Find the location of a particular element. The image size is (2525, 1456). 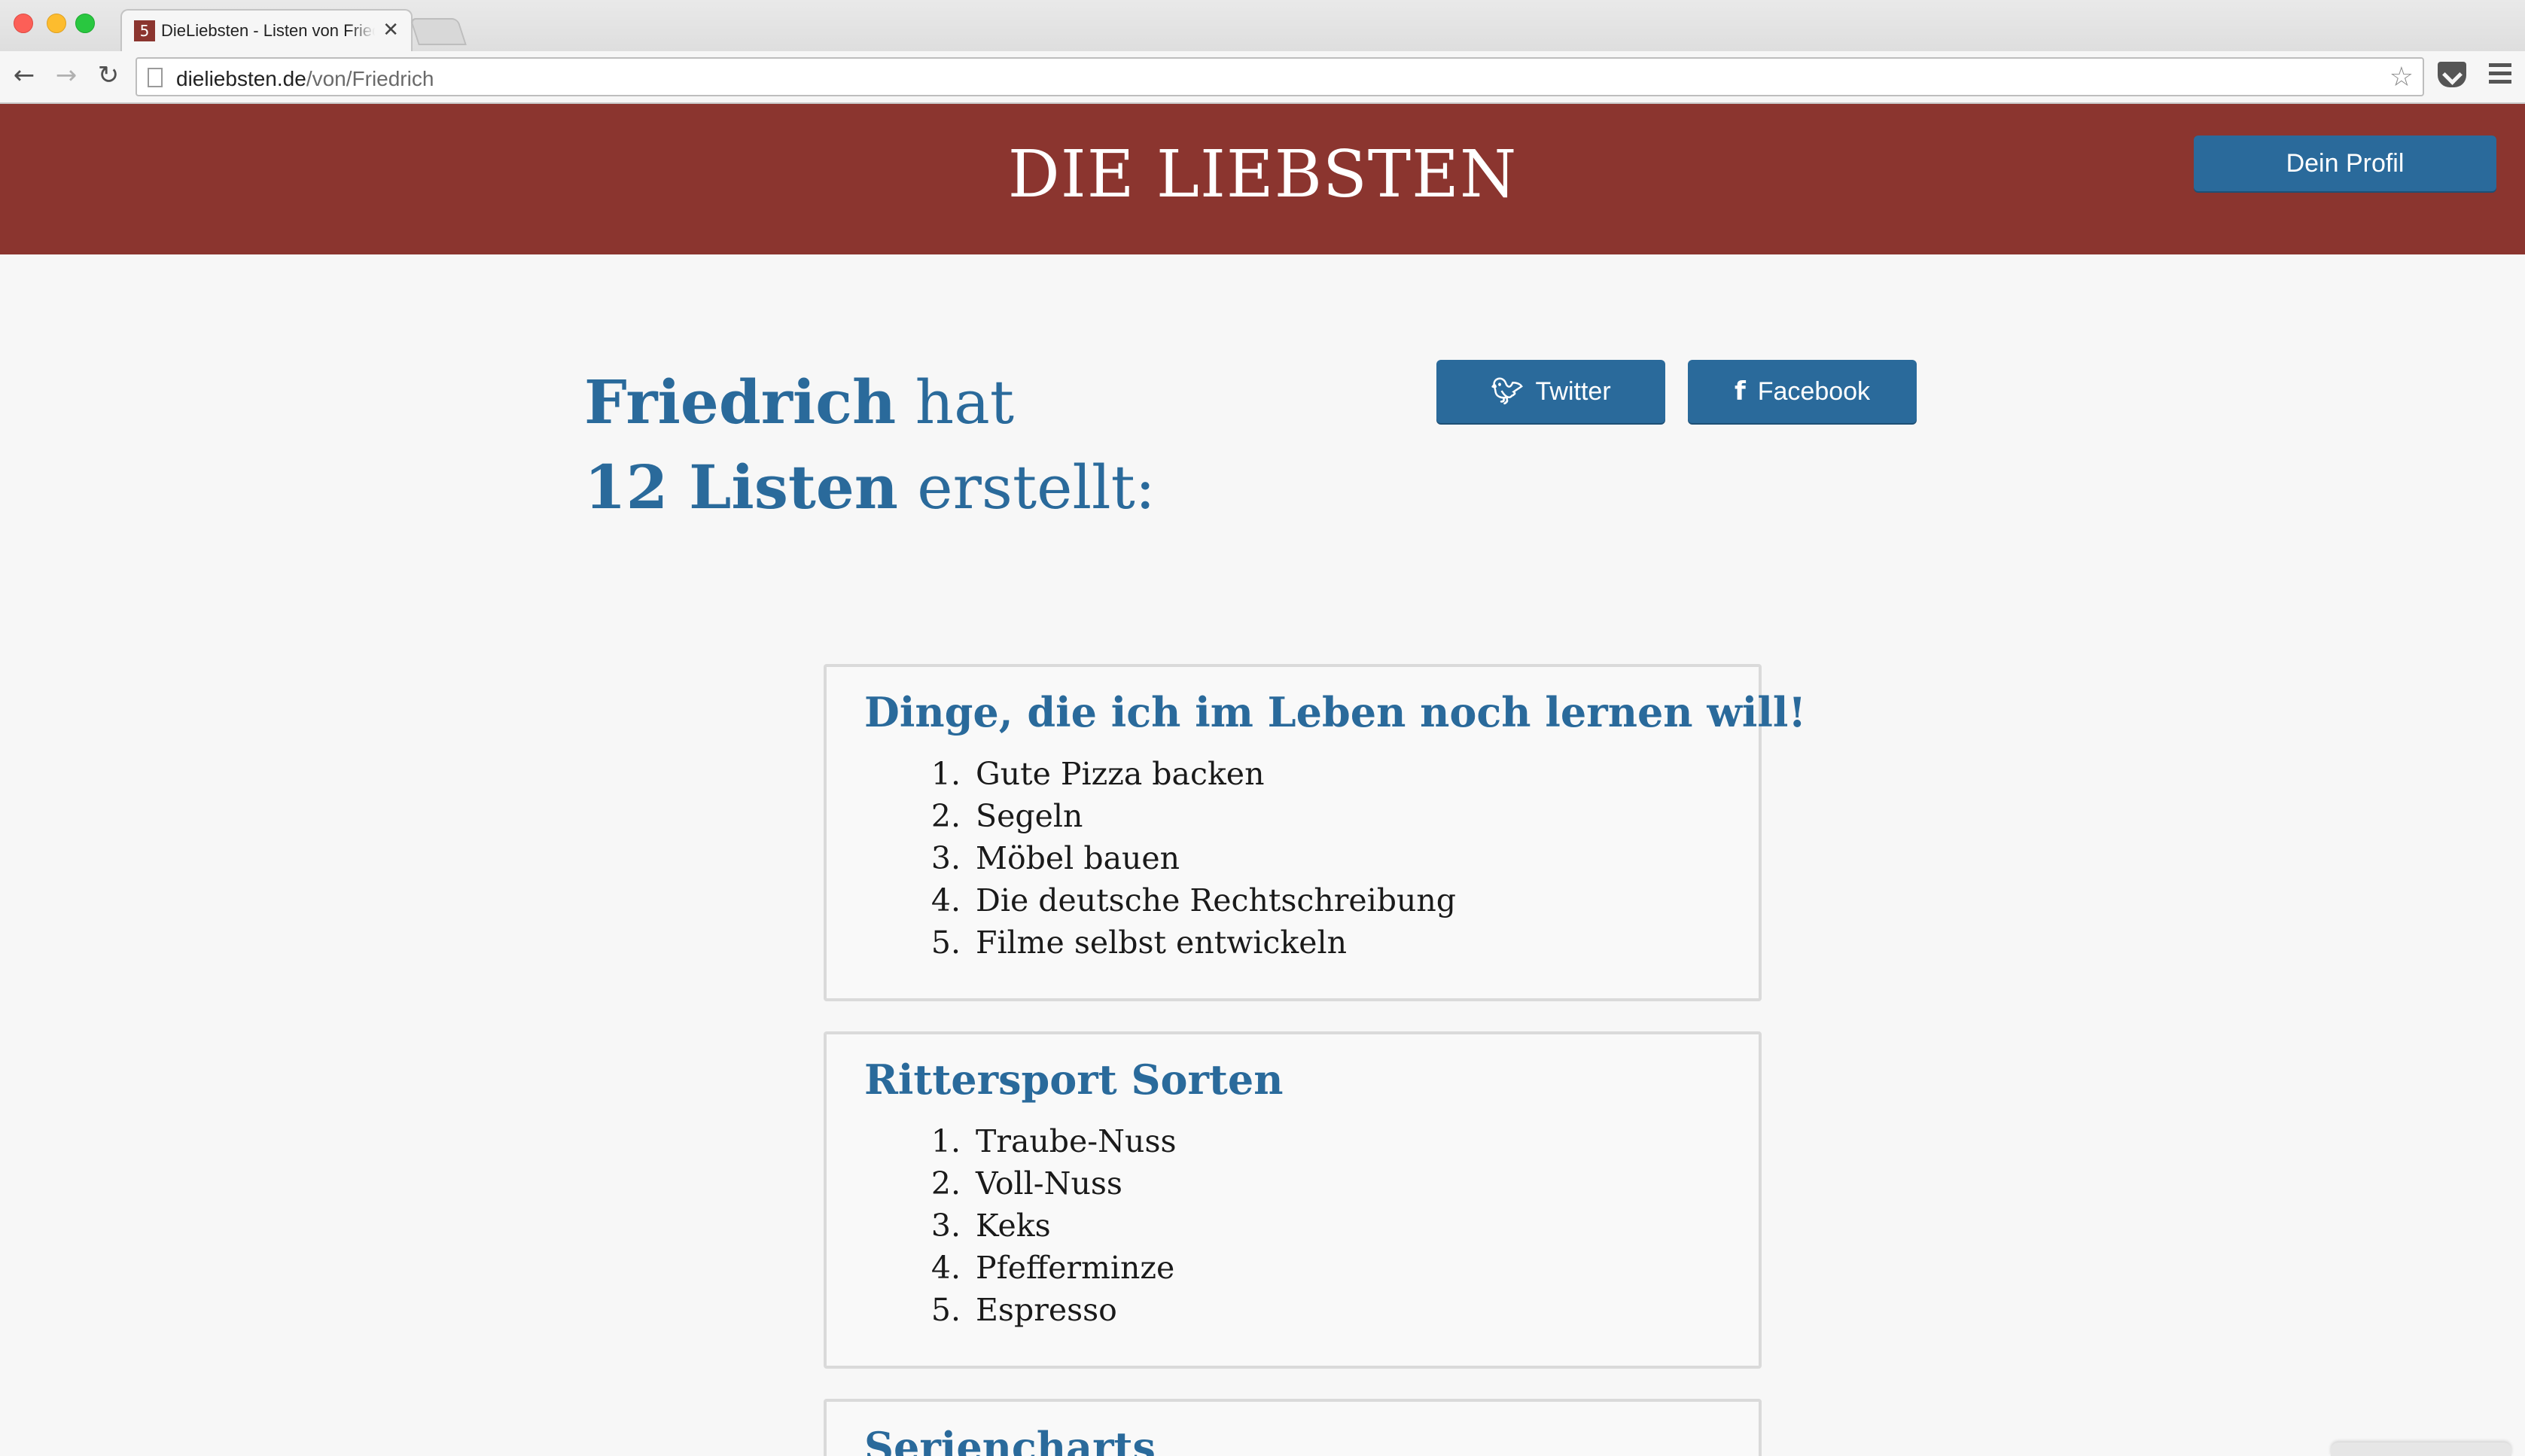

tab-title: DieLiebsten - Listen von Friedrich is located at coordinates (268, 30).